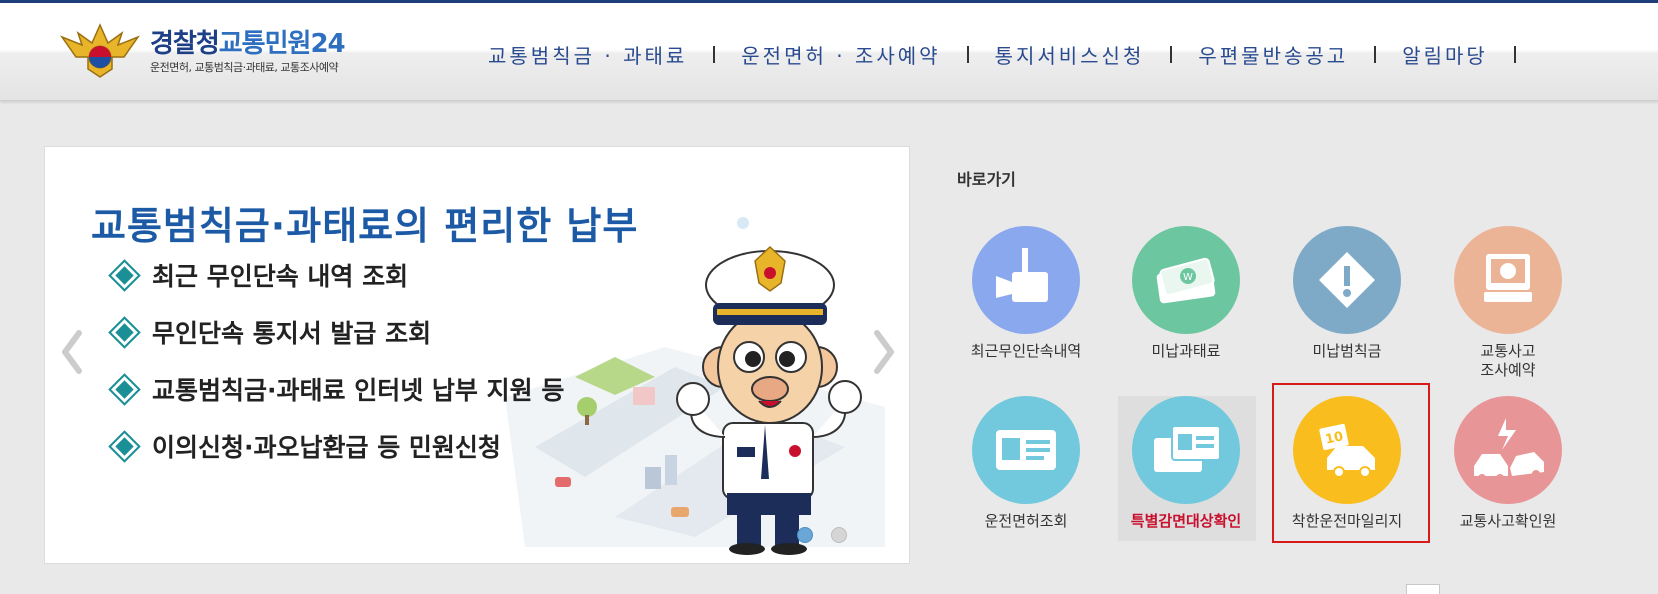 The width and height of the screenshot is (1658, 594). Describe the element at coordinates (336, 389) in the screenshot. I see `banner-bullet: 교통범칙금·과태료 인터넷 납부 지원 등` at that location.